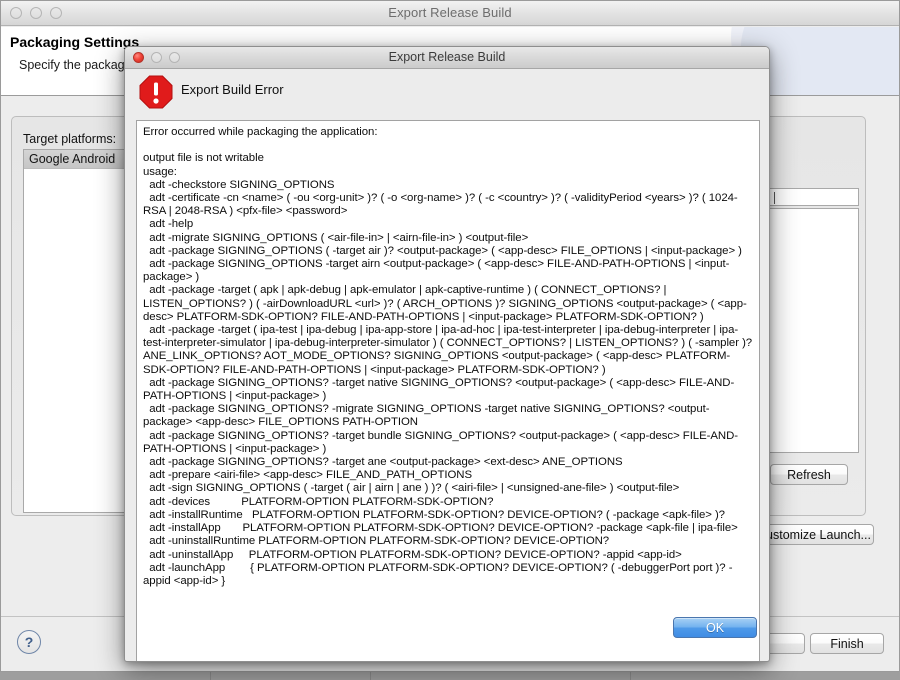 The height and width of the screenshot is (680, 900). I want to click on background-window-title: Export Release Build, so click(450, 12).